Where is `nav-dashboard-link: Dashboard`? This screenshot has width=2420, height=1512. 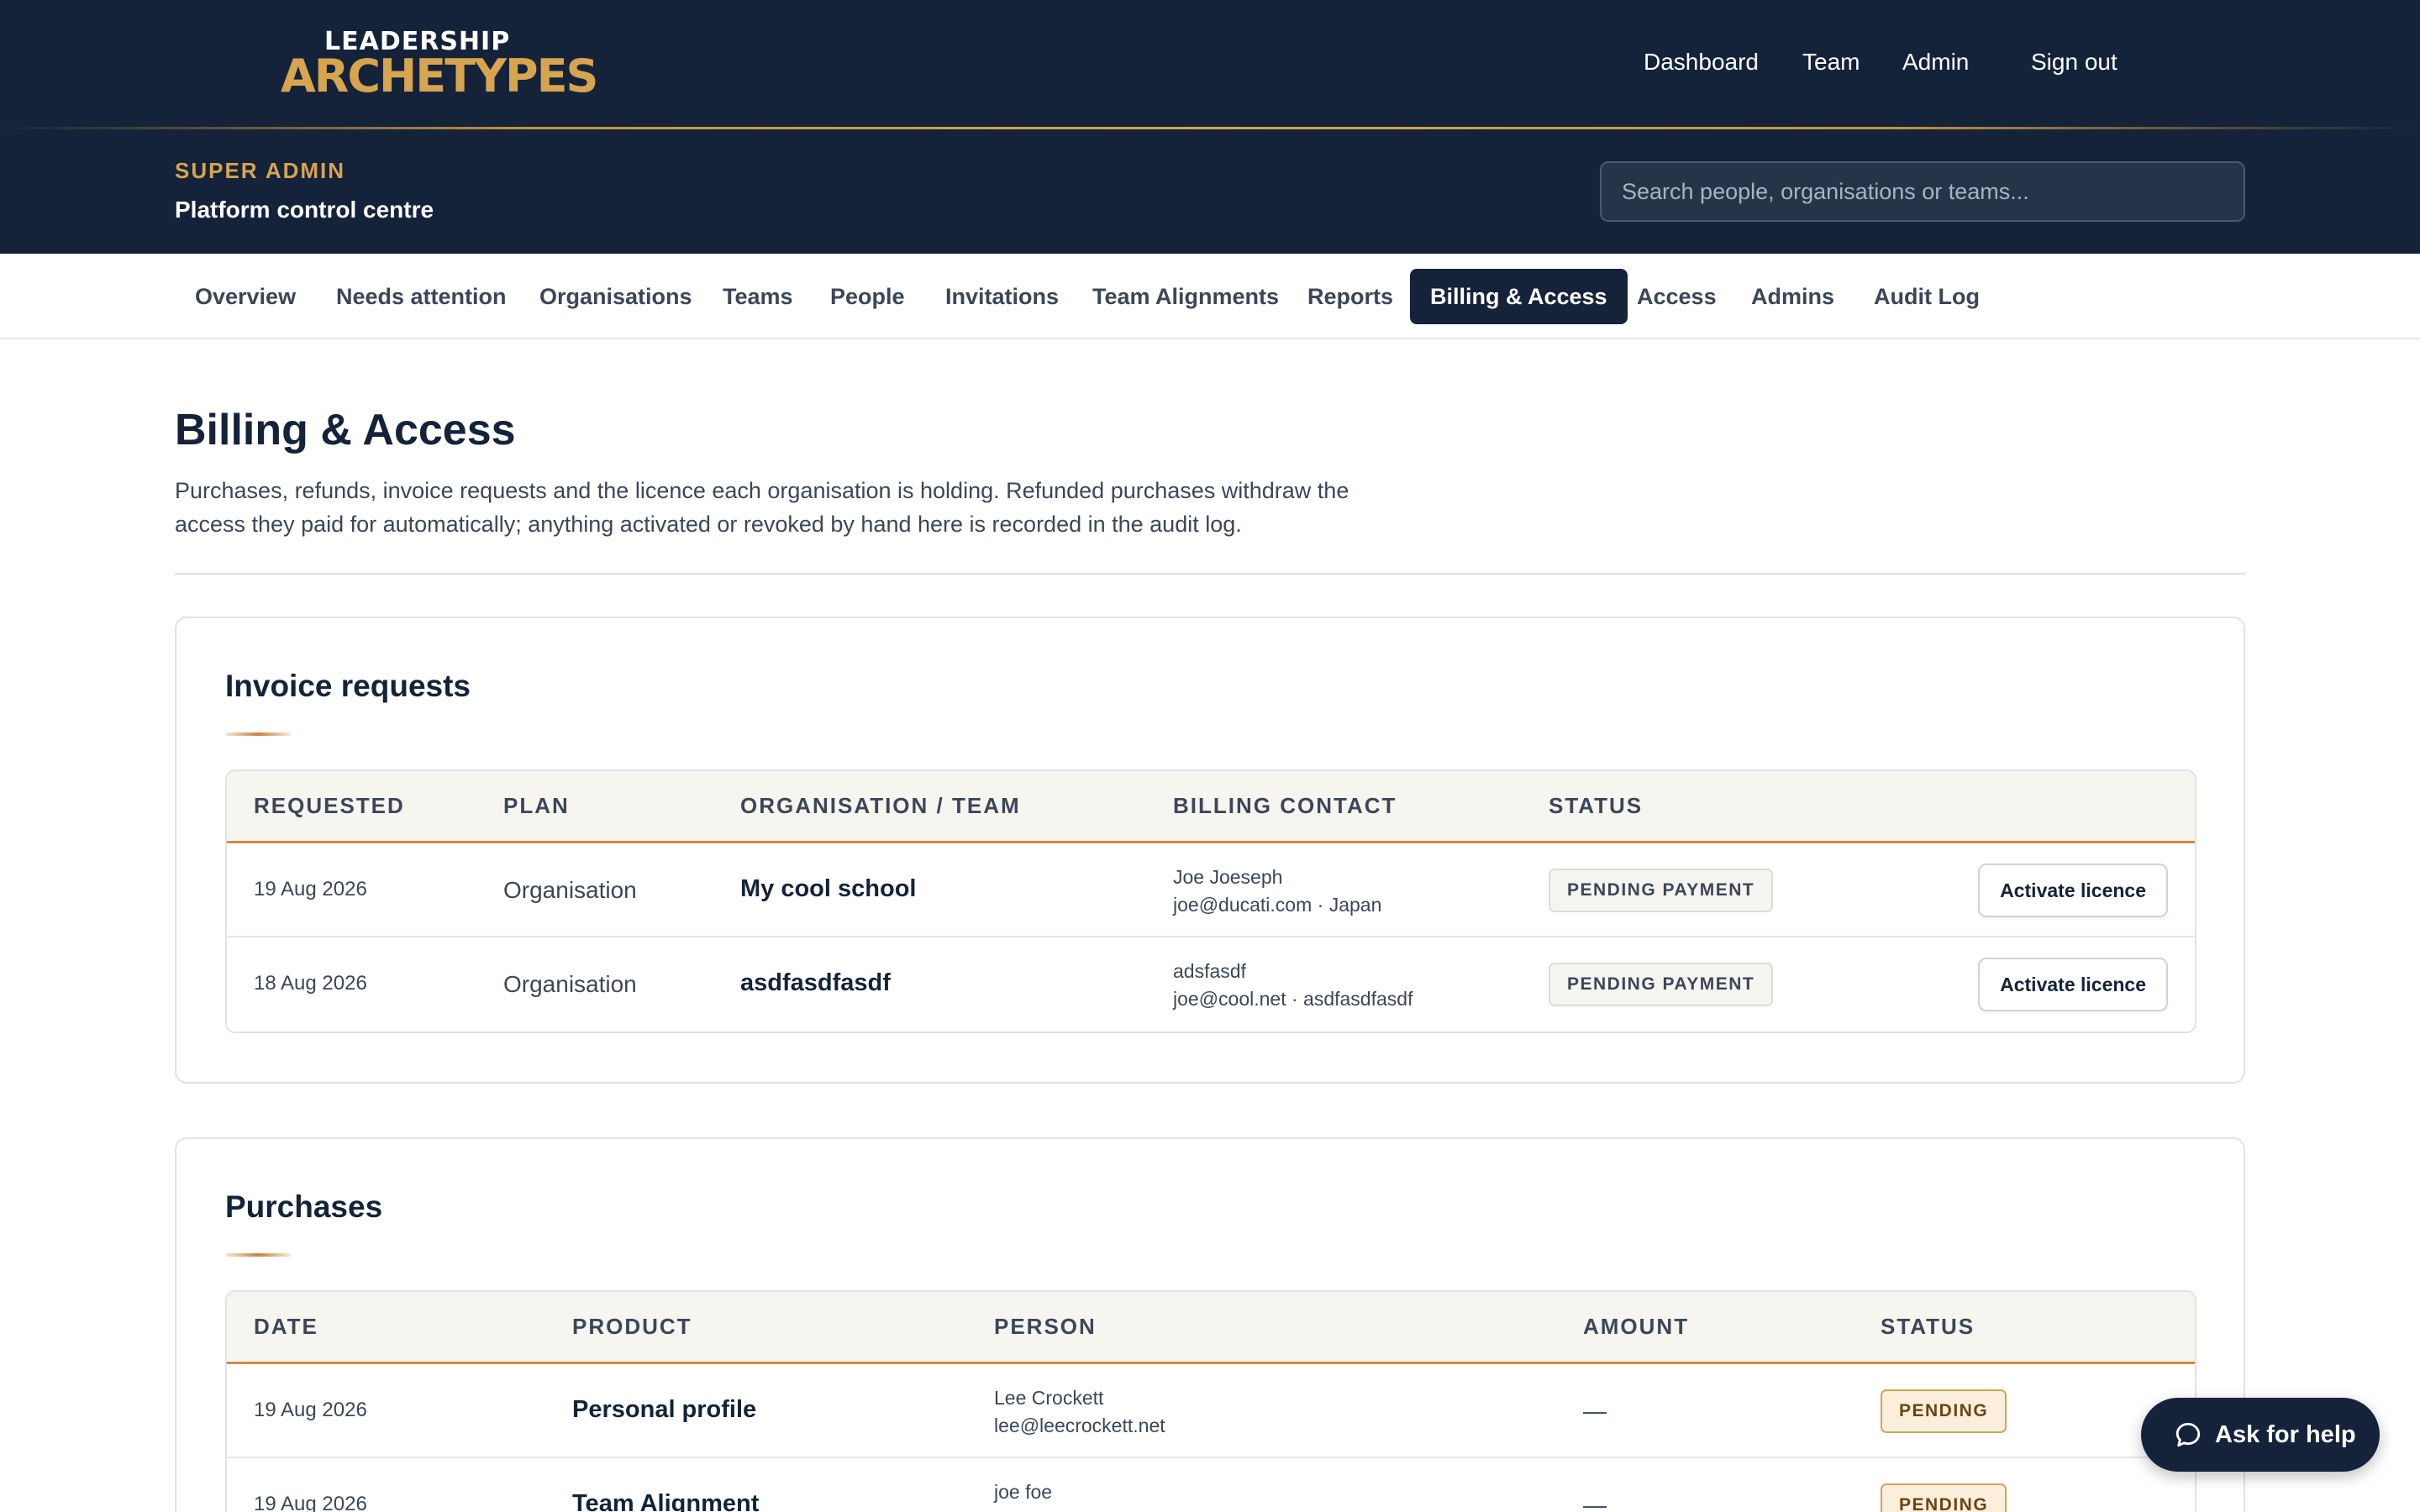 nav-dashboard-link: Dashboard is located at coordinates (1701, 62).